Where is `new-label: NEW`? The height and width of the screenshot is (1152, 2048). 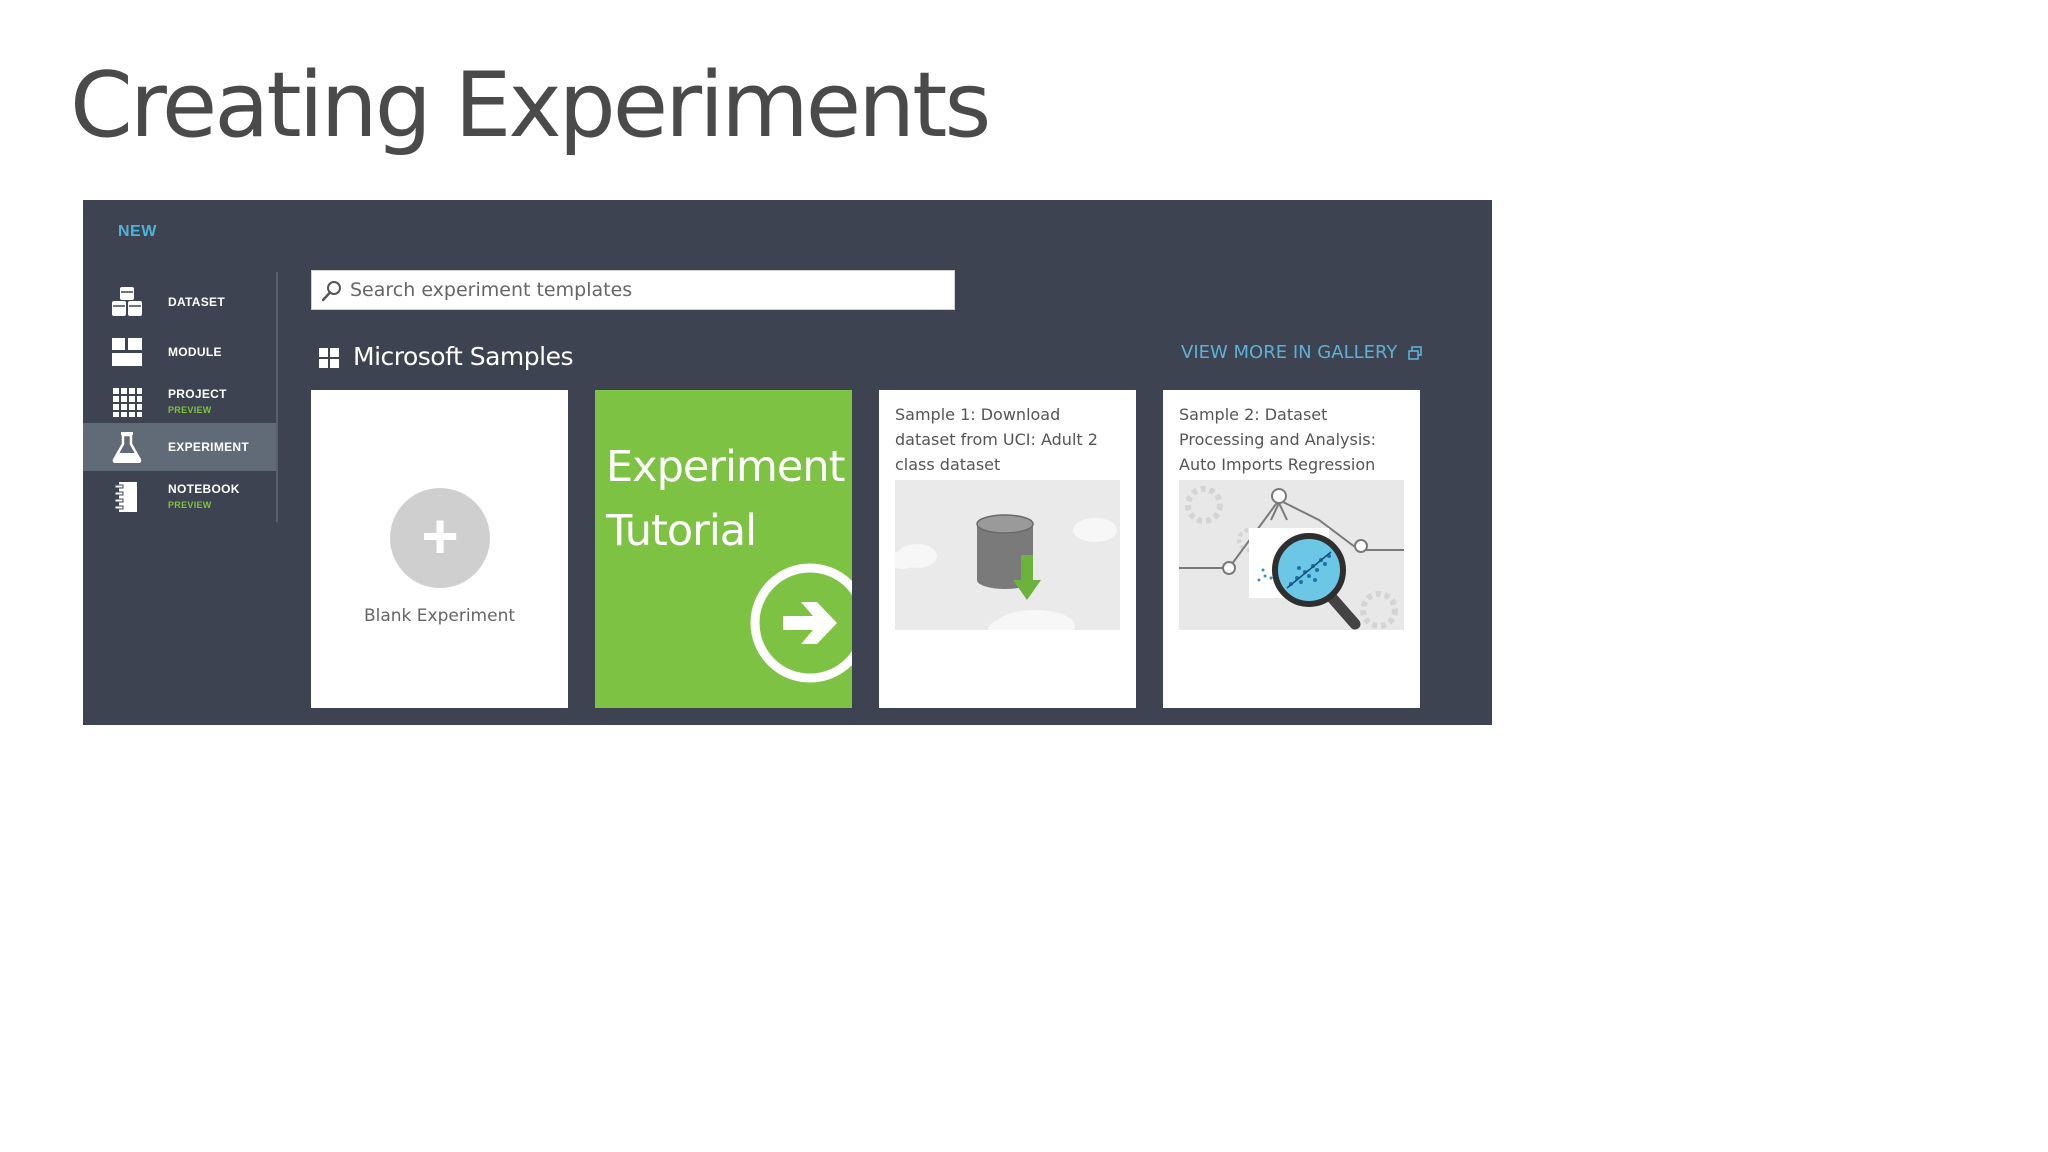 new-label: NEW is located at coordinates (137, 231).